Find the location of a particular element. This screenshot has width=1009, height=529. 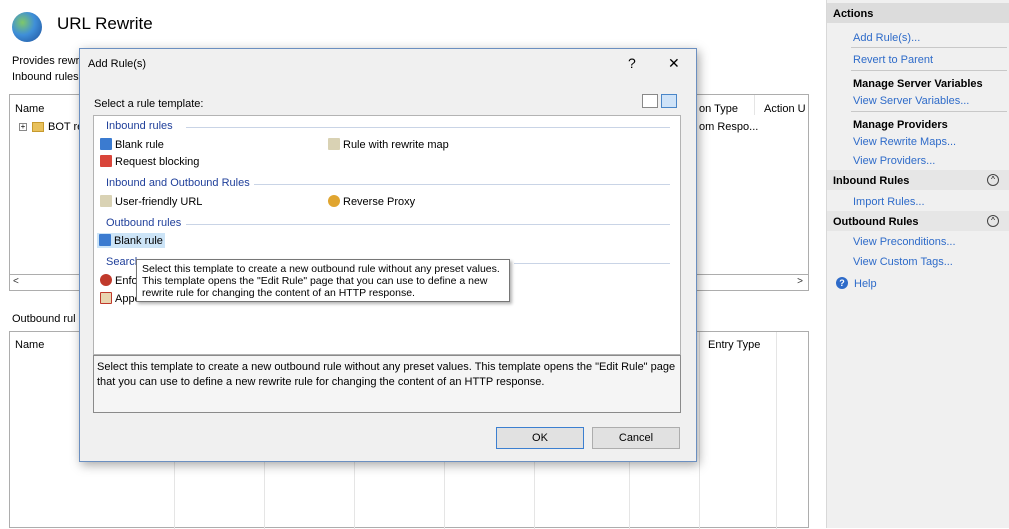

reverse-proxy-label: Reverse Proxy is located at coordinates (379, 202).